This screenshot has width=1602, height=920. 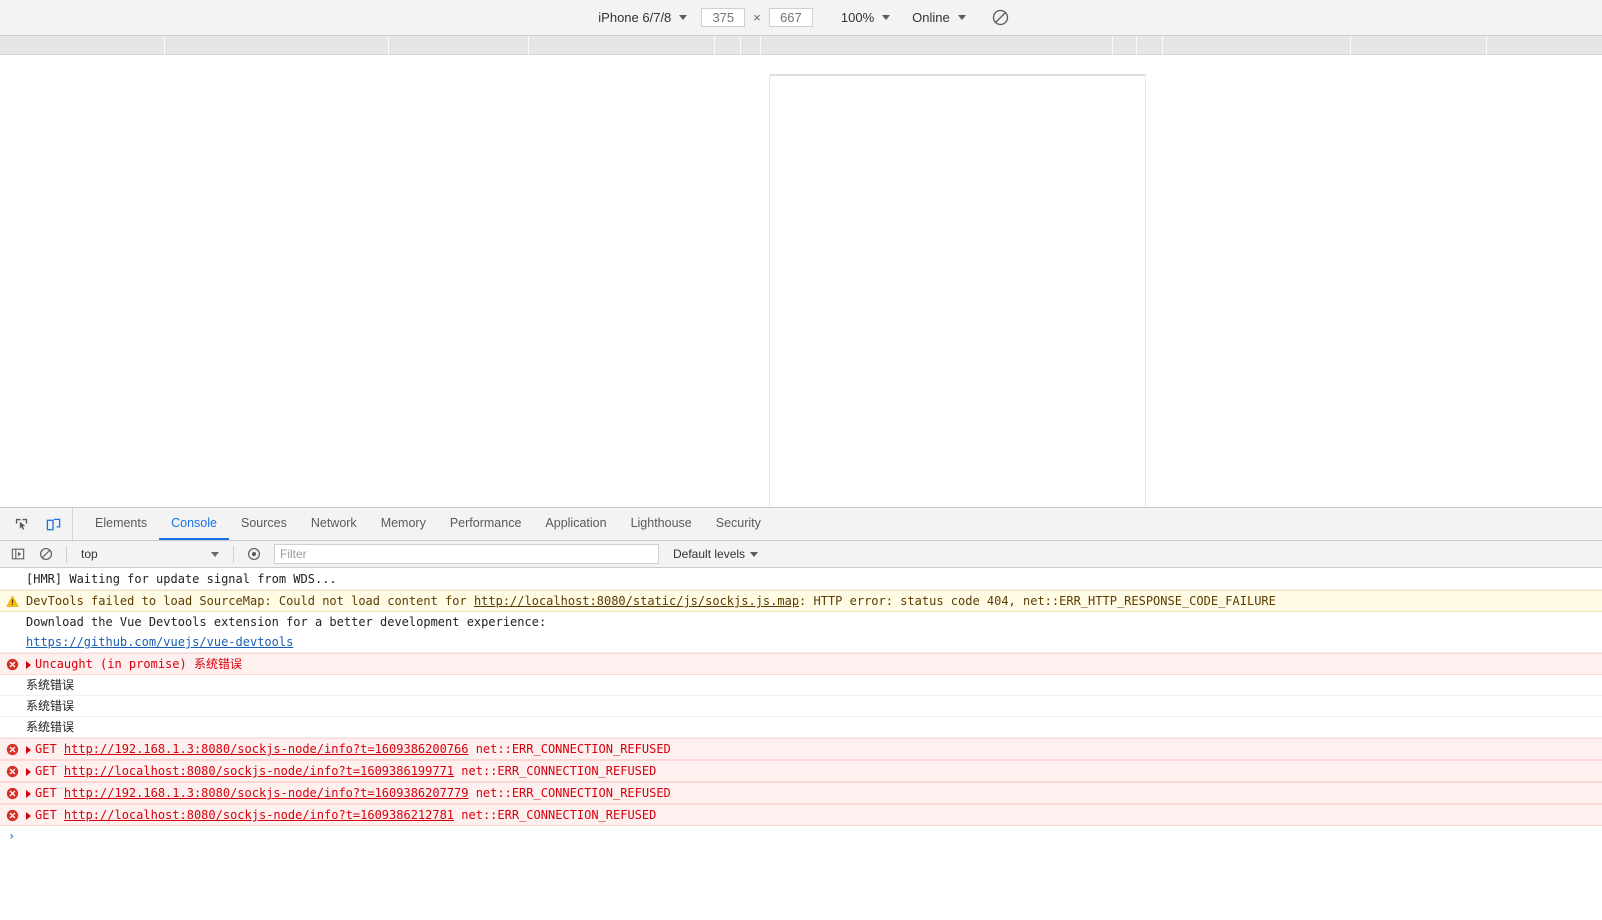 What do you see at coordinates (18, 554) in the screenshot?
I see `console-sidebar-icon` at bounding box center [18, 554].